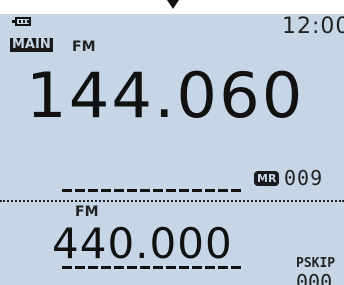  I want to click on memory-mode-badge: MR, so click(267, 178).